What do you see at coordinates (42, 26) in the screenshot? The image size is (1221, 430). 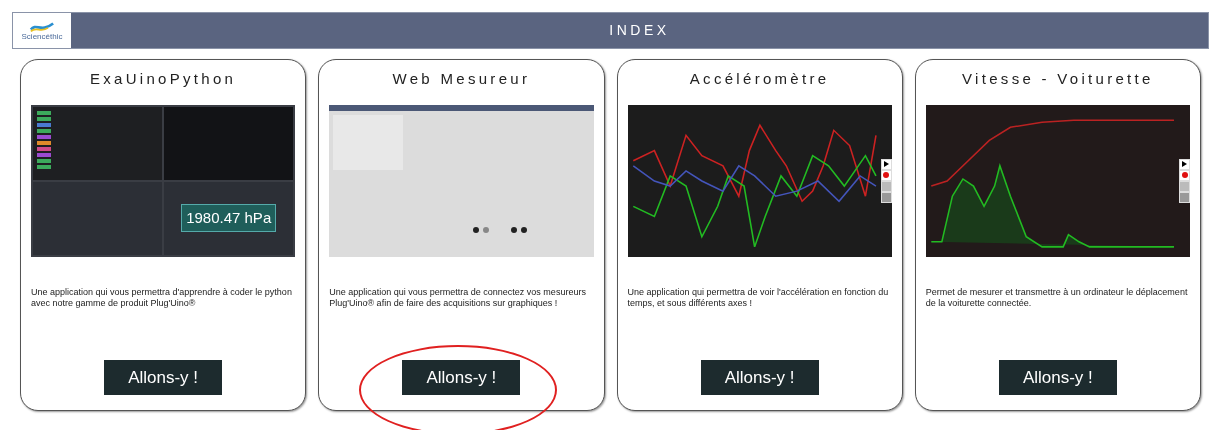 I see `wave-logo-icon` at bounding box center [42, 26].